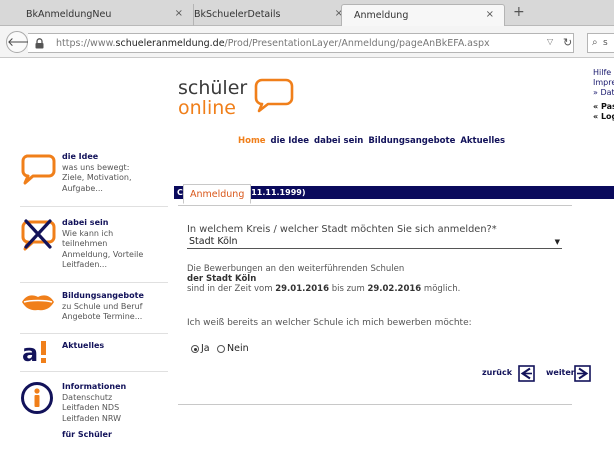  I want to click on sidebar-item-line: Ziele, Motivation,, so click(97, 177).